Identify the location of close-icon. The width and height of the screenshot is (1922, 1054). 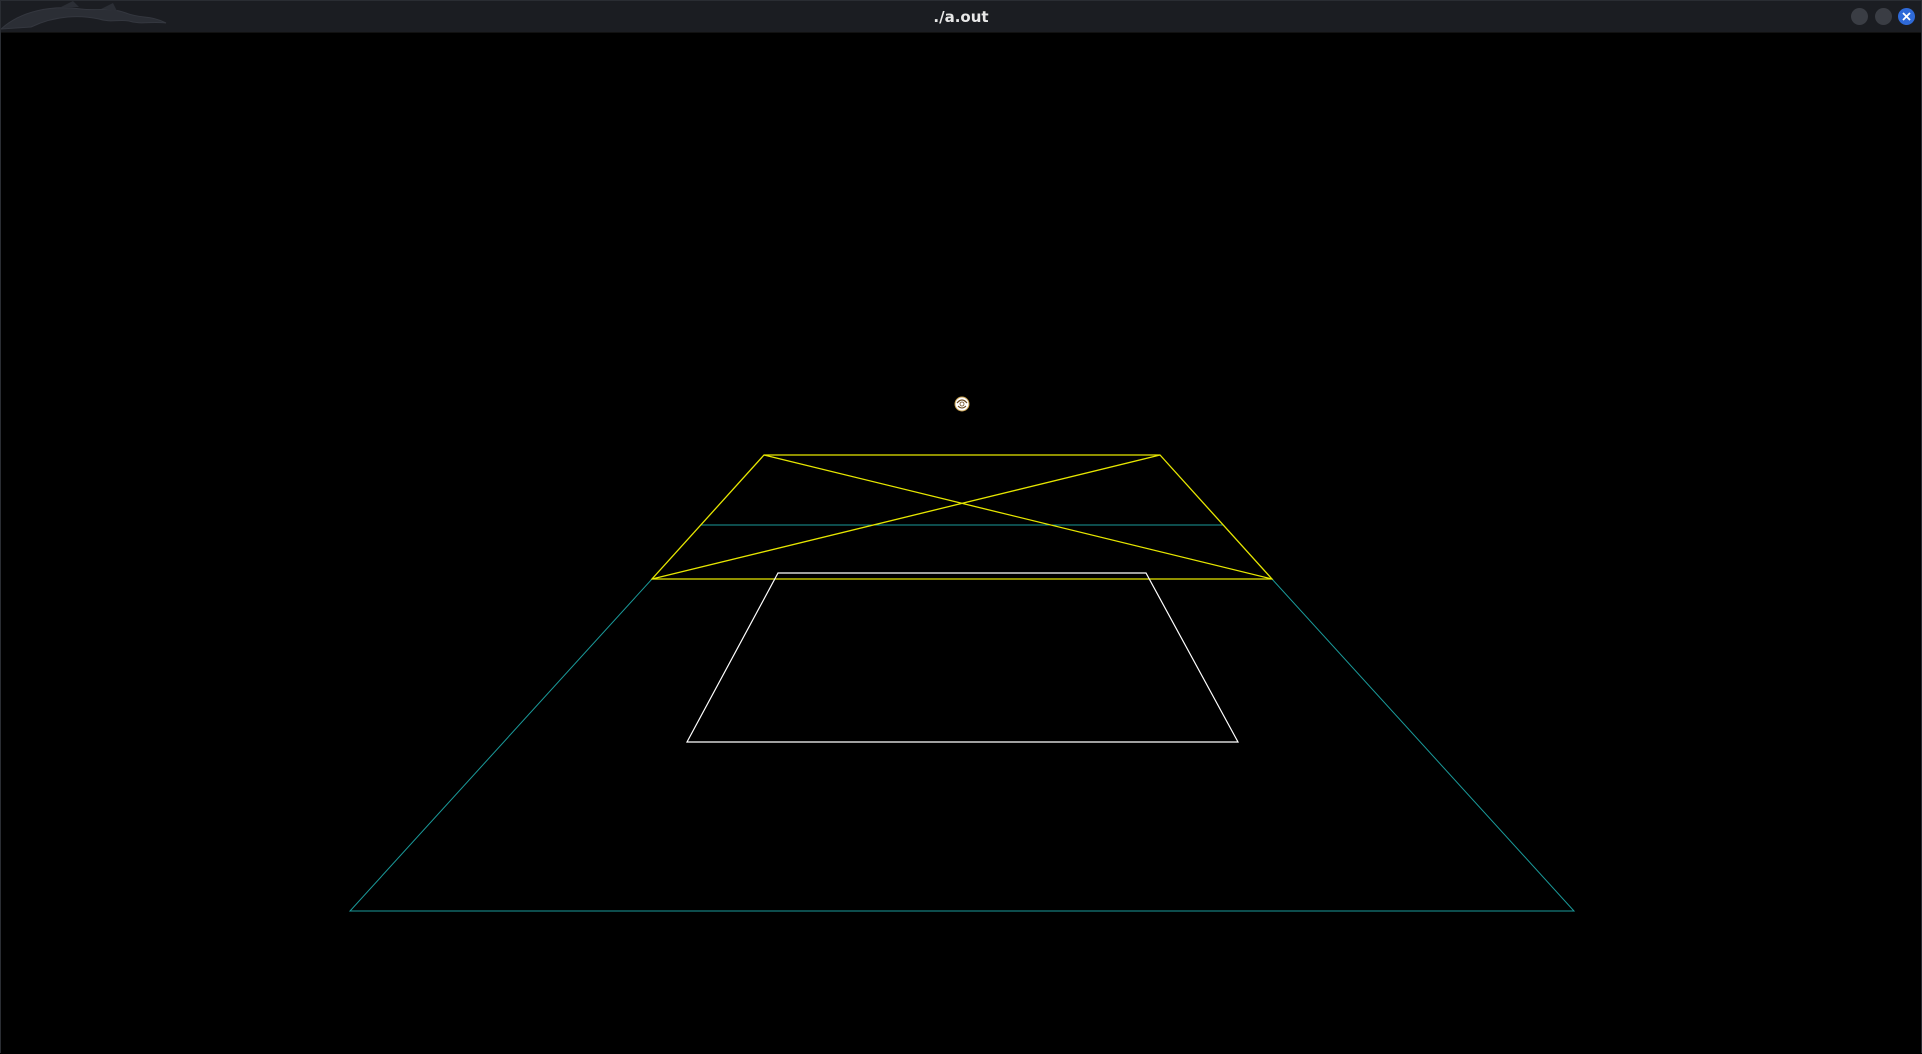
(1906, 16).